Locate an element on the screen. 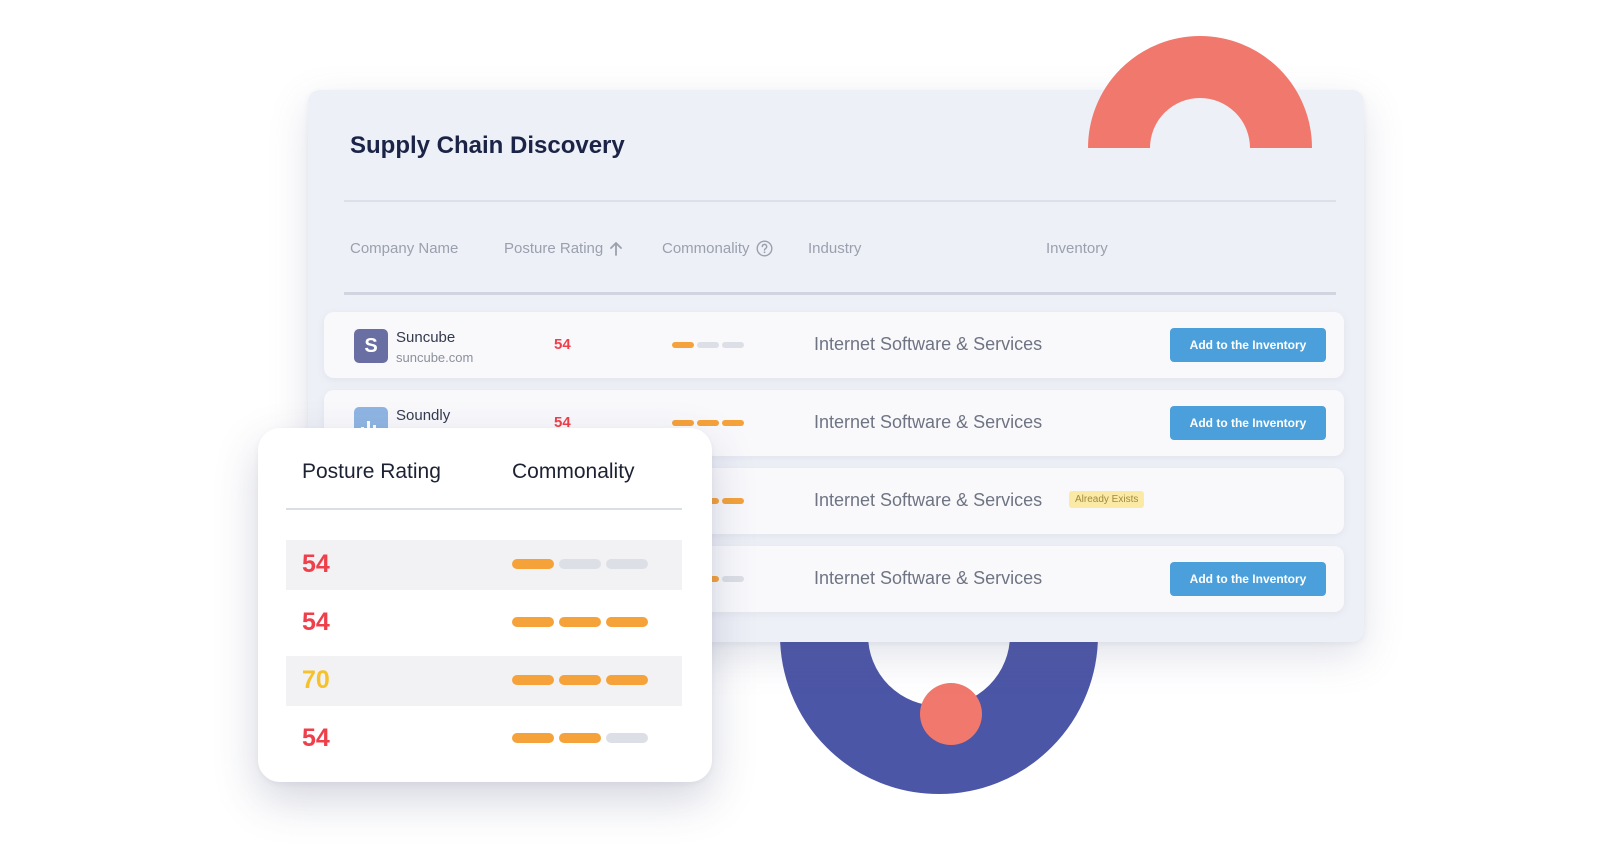  posture-rating-value: 70 is located at coordinates (316, 680).